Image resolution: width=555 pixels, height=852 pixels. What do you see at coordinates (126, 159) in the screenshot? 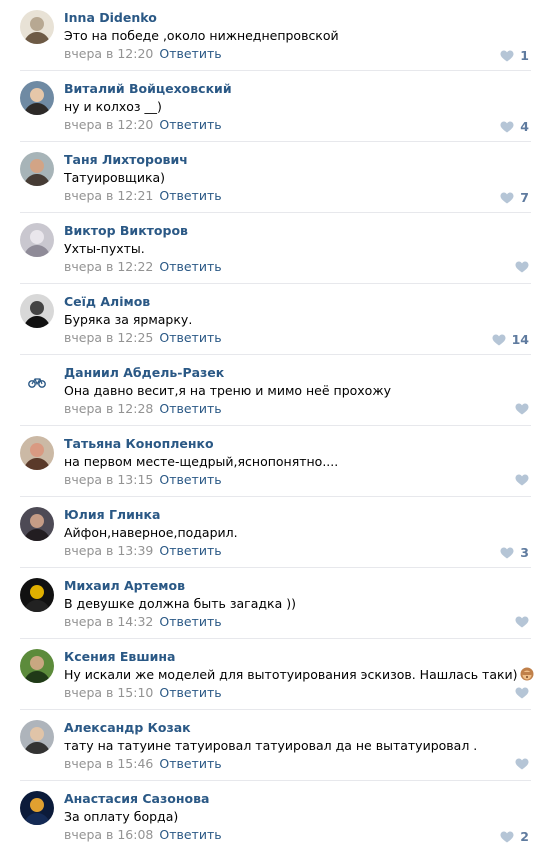
I see `comment-author: Таня Лихторович` at bounding box center [126, 159].